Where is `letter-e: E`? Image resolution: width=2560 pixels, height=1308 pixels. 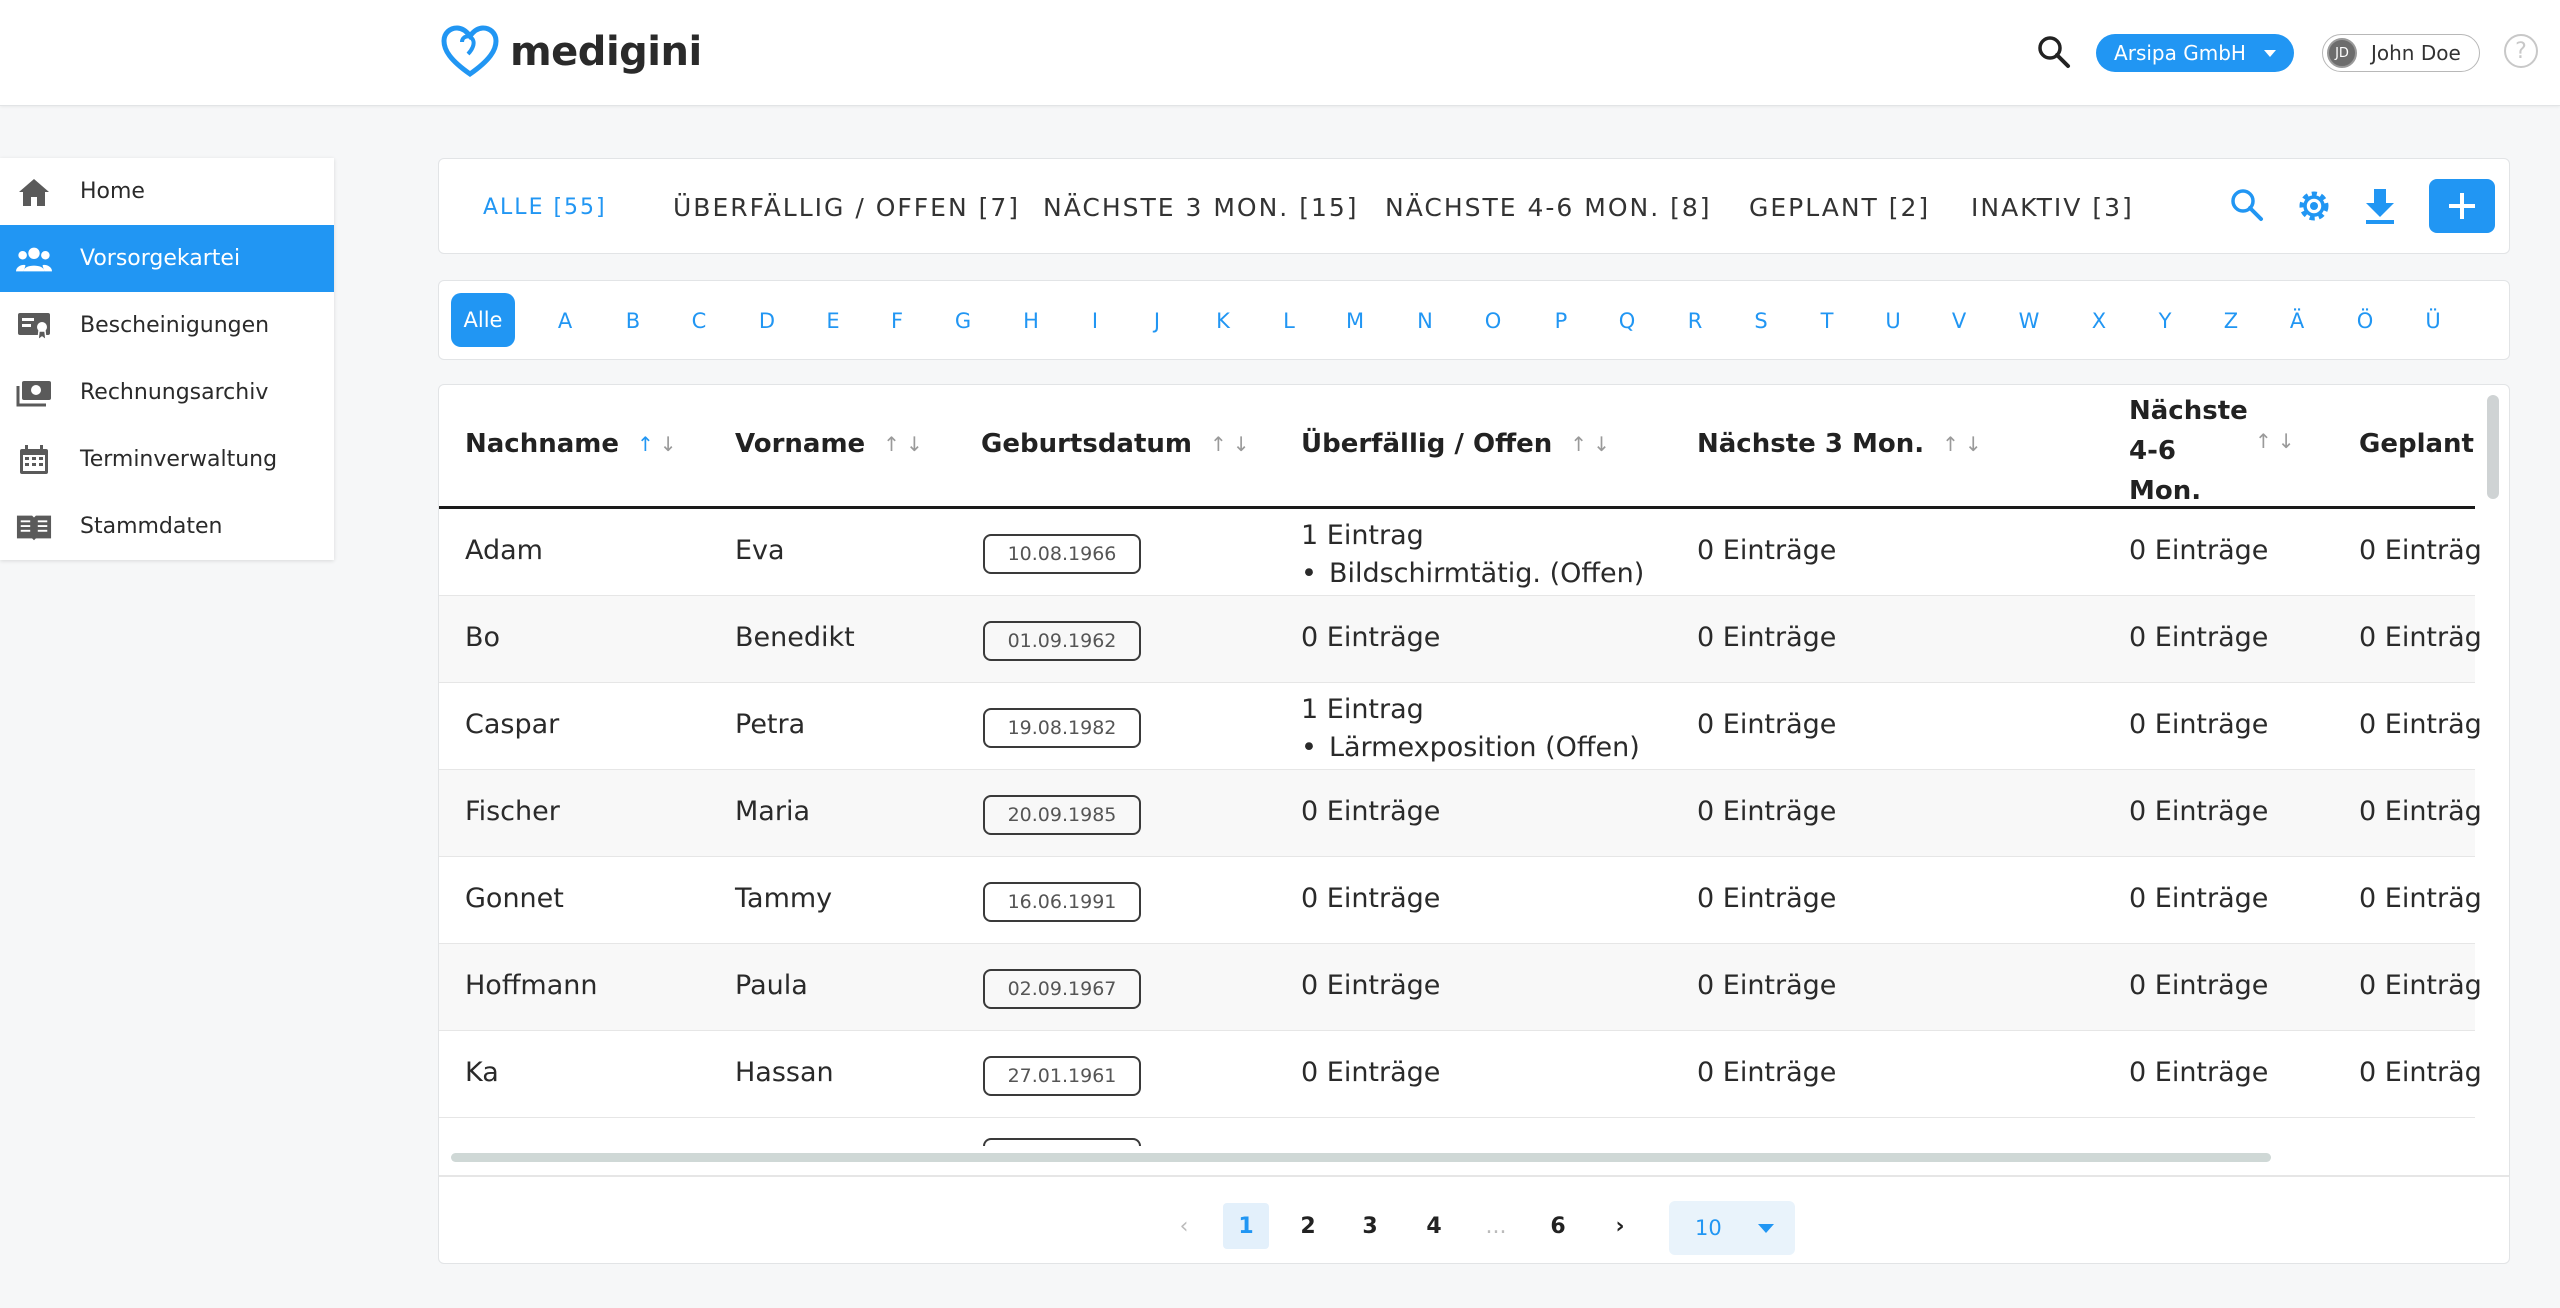
letter-e: E is located at coordinates (833, 321).